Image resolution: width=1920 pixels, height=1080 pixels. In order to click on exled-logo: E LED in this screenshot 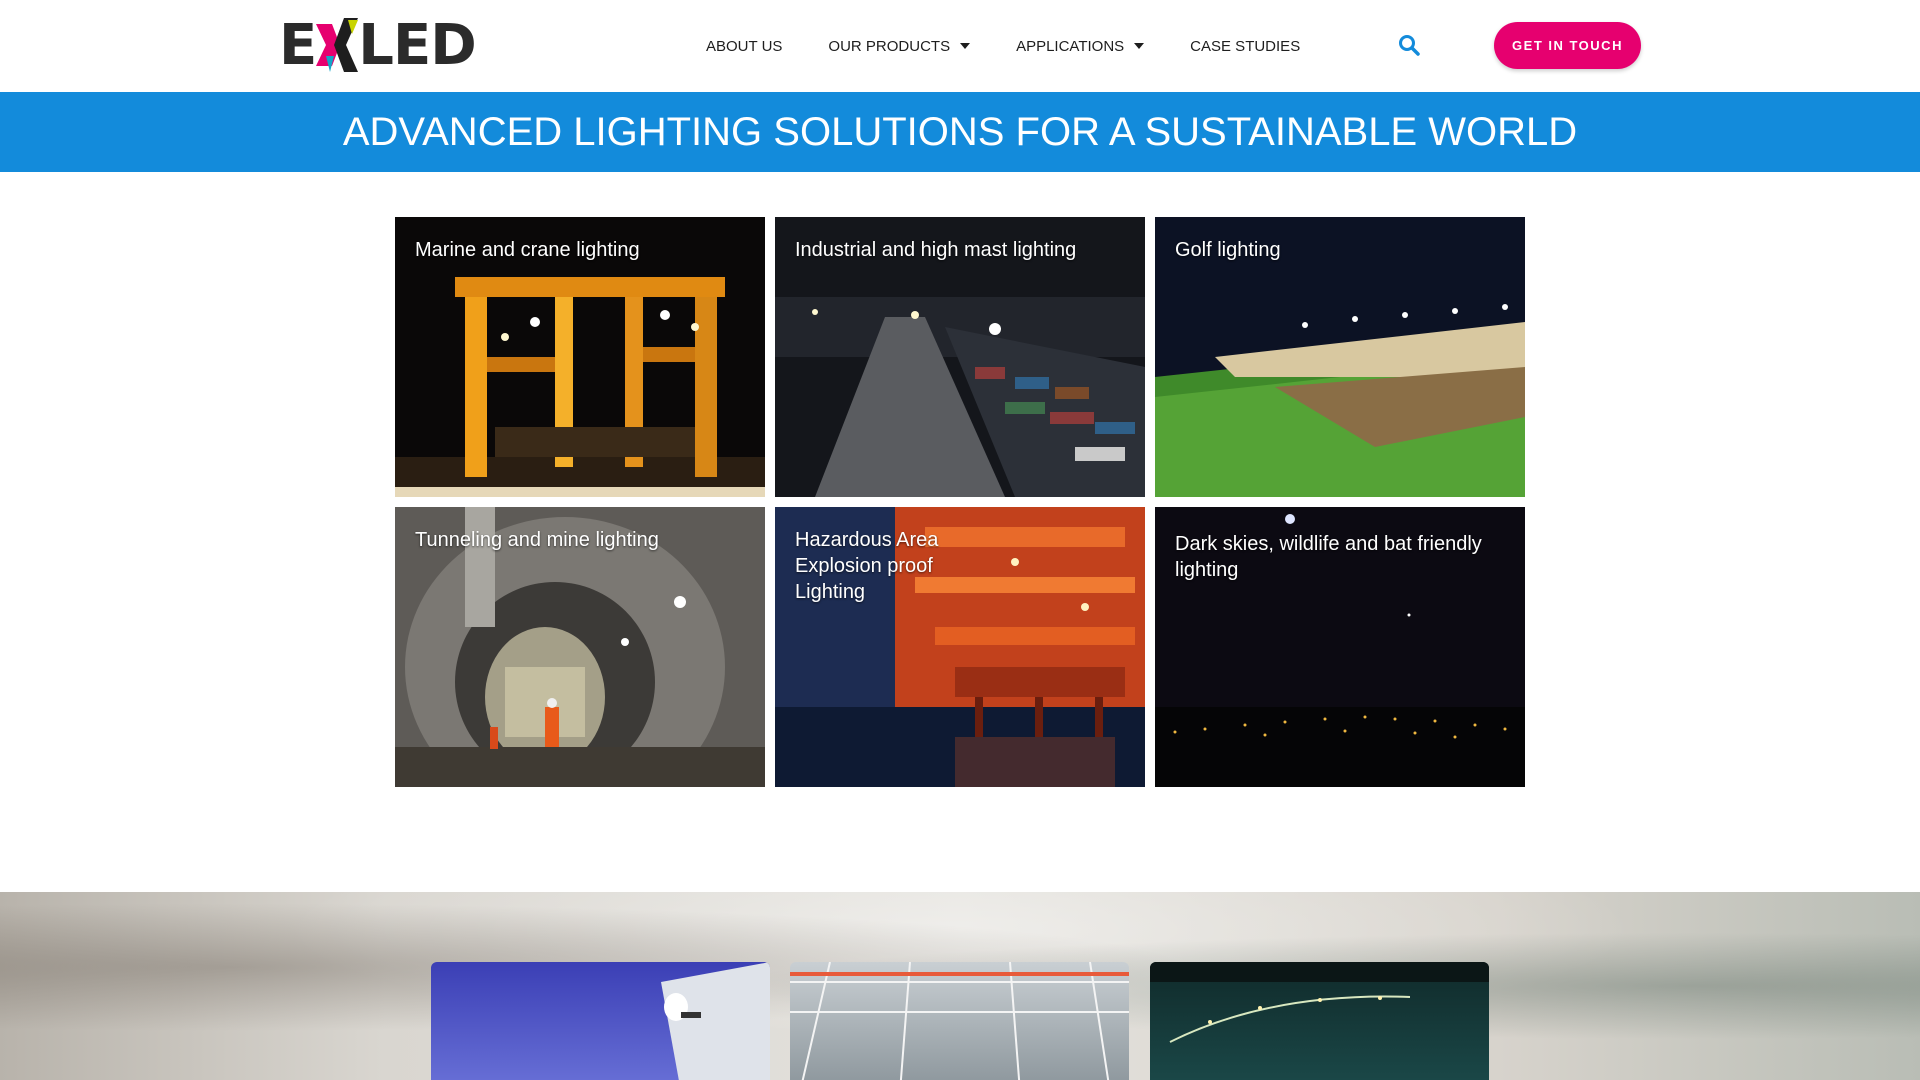, I will do `click(378, 45)`.